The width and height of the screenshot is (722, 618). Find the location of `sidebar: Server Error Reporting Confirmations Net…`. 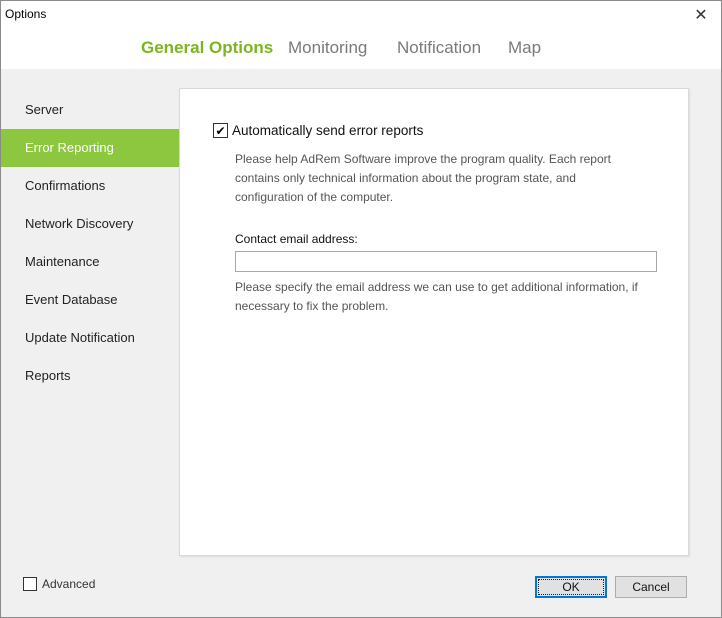

sidebar: Server Error Reporting Confirmations Net… is located at coordinates (95, 243).